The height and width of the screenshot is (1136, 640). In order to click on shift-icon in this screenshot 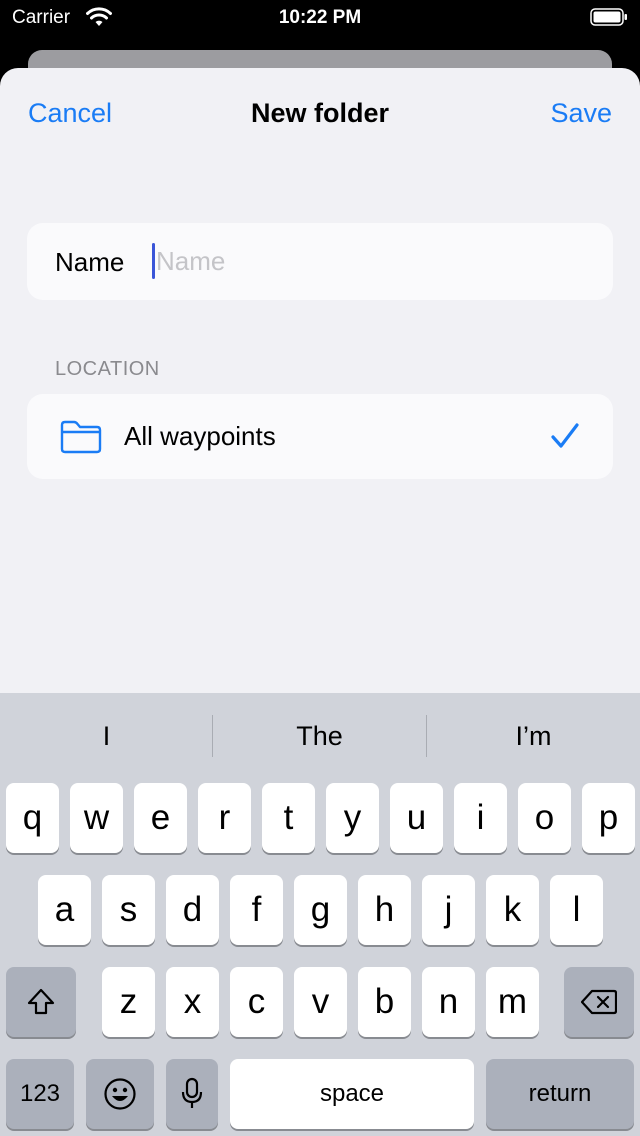, I will do `click(41, 1001)`.